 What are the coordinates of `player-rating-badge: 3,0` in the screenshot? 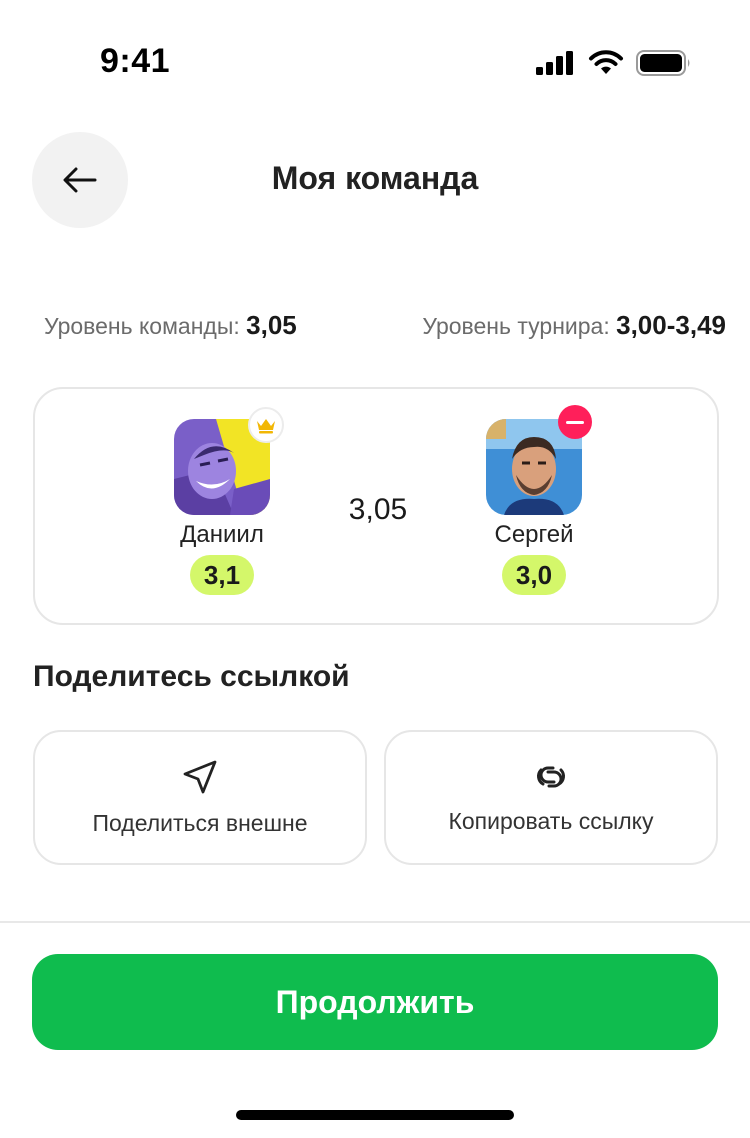 It's located at (534, 575).